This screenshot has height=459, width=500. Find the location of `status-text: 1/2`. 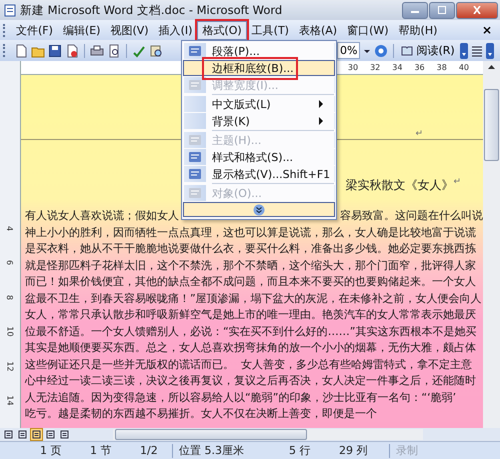

status-text: 1/2 is located at coordinates (149, 450).